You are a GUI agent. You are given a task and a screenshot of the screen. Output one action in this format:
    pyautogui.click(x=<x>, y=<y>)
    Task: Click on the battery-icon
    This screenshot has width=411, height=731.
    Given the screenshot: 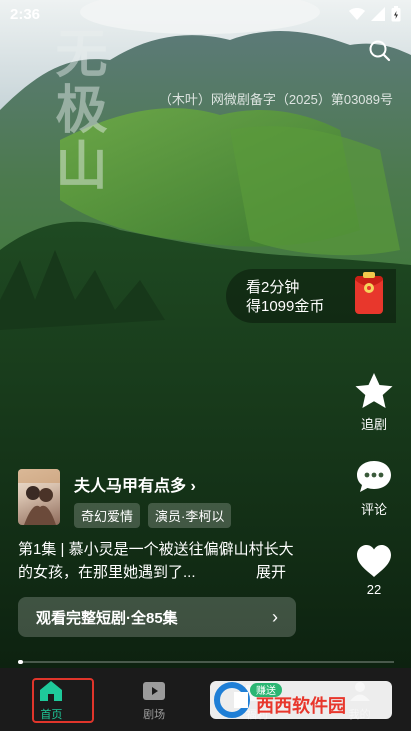 What is the action you would take?
    pyautogui.click(x=396, y=14)
    